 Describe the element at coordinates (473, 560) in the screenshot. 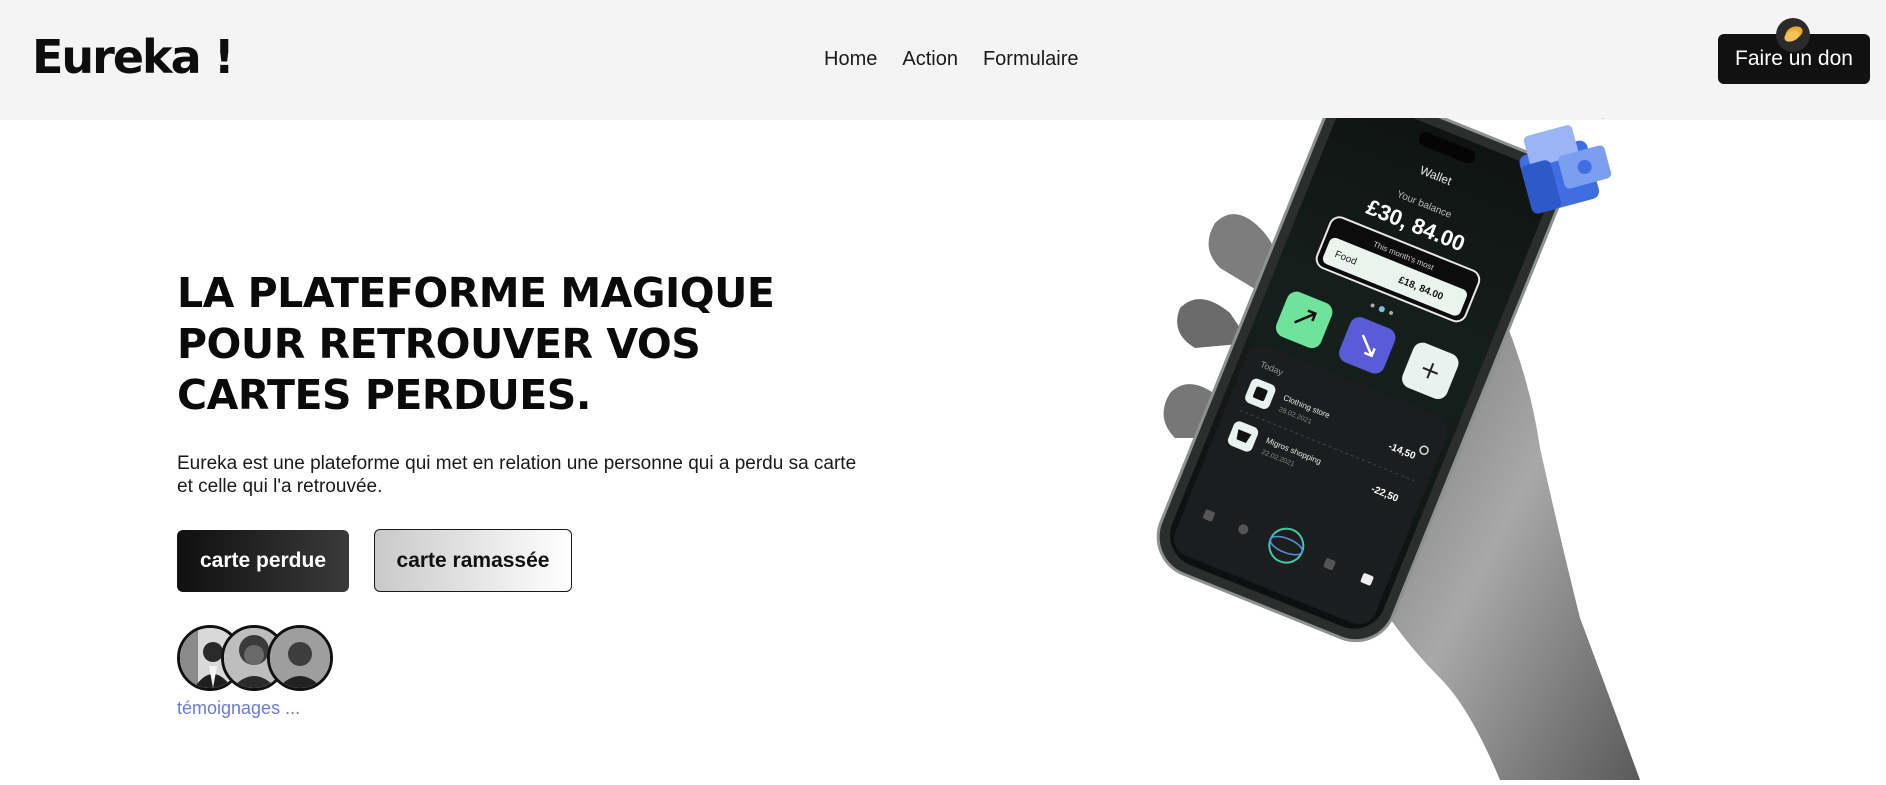

I see `found-card-button: carte ramassée` at that location.